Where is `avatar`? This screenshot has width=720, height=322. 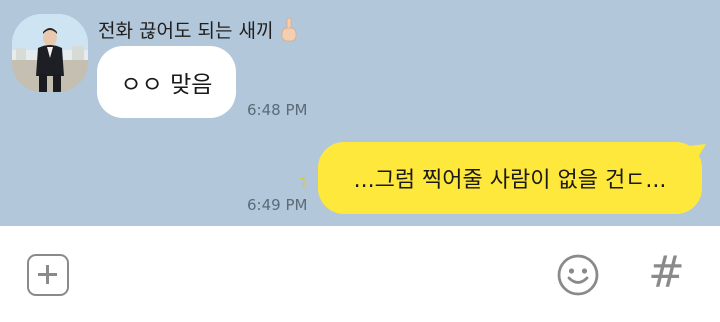 avatar is located at coordinates (50, 53).